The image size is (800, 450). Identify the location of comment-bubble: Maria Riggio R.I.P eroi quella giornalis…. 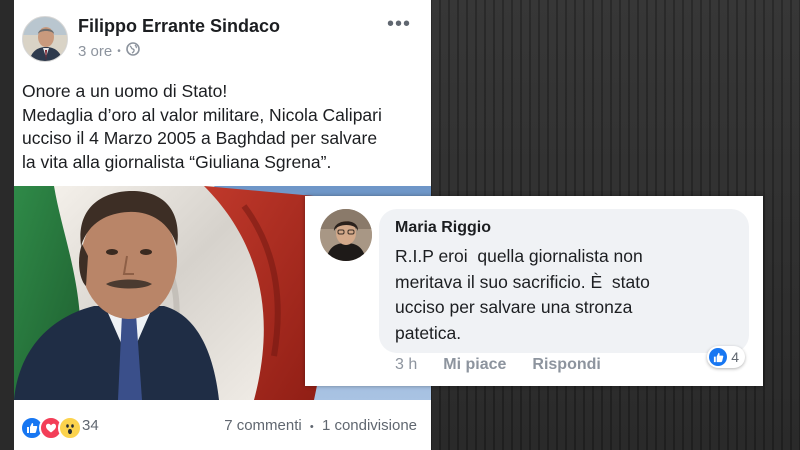
(564, 281).